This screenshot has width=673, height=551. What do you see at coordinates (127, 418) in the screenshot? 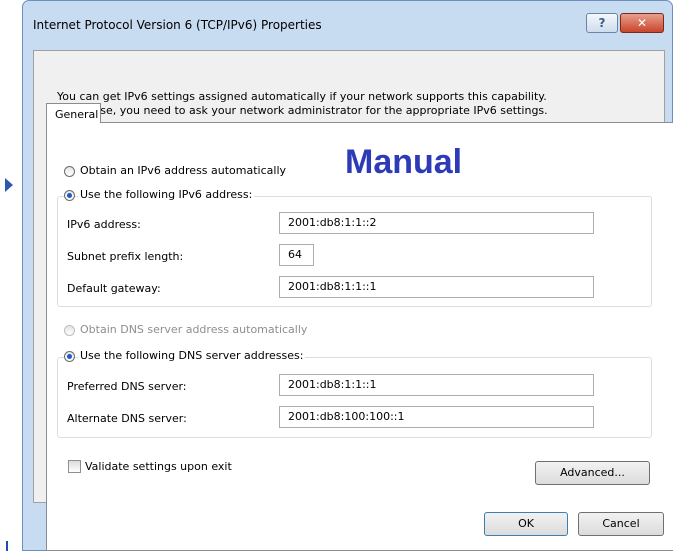
I see `alternate-dns-label: Alternate DNS server:` at bounding box center [127, 418].